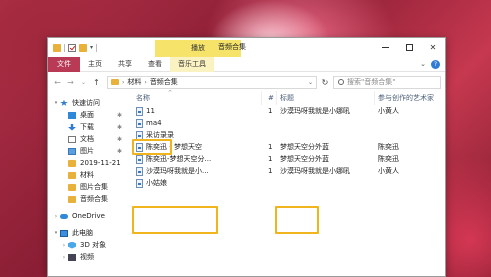 The width and height of the screenshot is (491, 277). I want to click on file-name: 采访录录, so click(160, 135).